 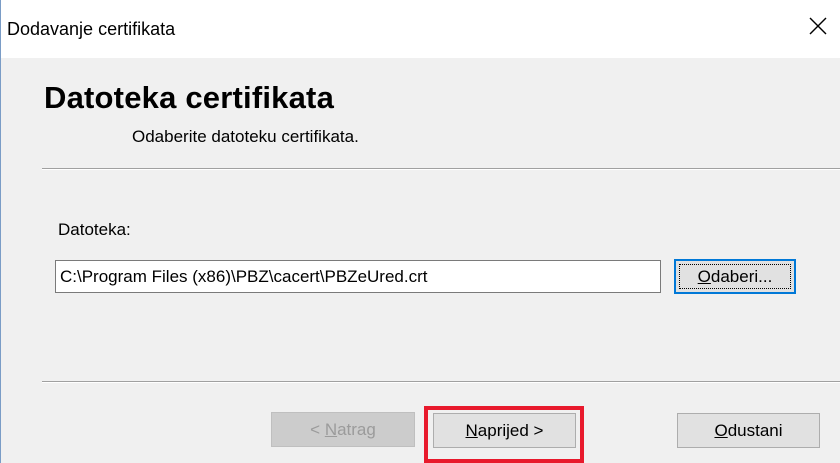 I want to click on back-button: < Natrag, so click(x=343, y=429).